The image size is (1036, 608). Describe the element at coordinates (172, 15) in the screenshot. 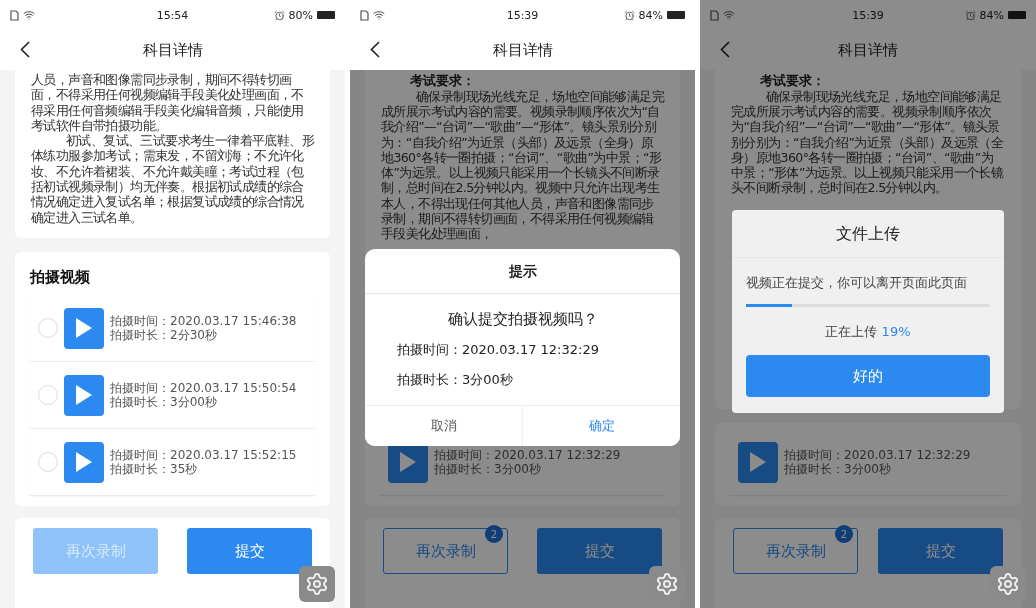

I see `status-time: 15:54` at that location.